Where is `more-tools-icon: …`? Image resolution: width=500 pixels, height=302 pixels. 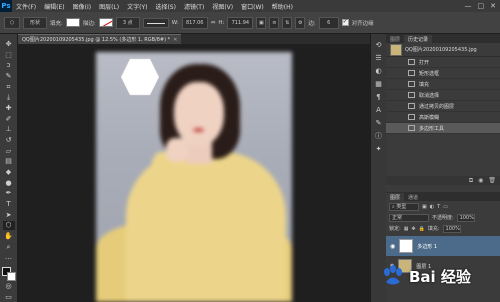
more-tools-icon: … is located at coordinates (9, 257).